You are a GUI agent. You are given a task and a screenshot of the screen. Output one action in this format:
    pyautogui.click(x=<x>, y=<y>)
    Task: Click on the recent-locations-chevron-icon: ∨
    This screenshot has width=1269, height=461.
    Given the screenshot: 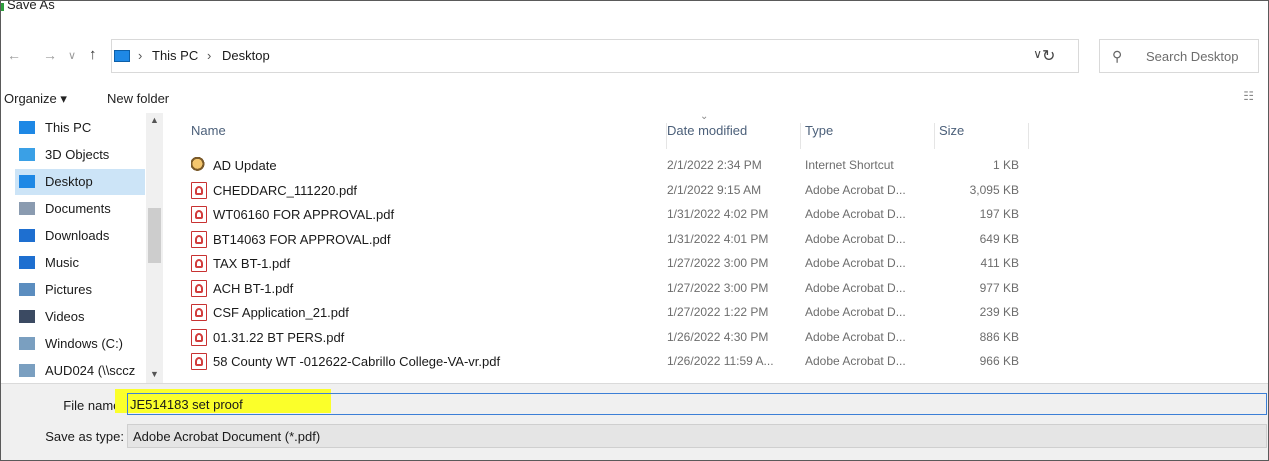 What is the action you would take?
    pyautogui.click(x=72, y=55)
    